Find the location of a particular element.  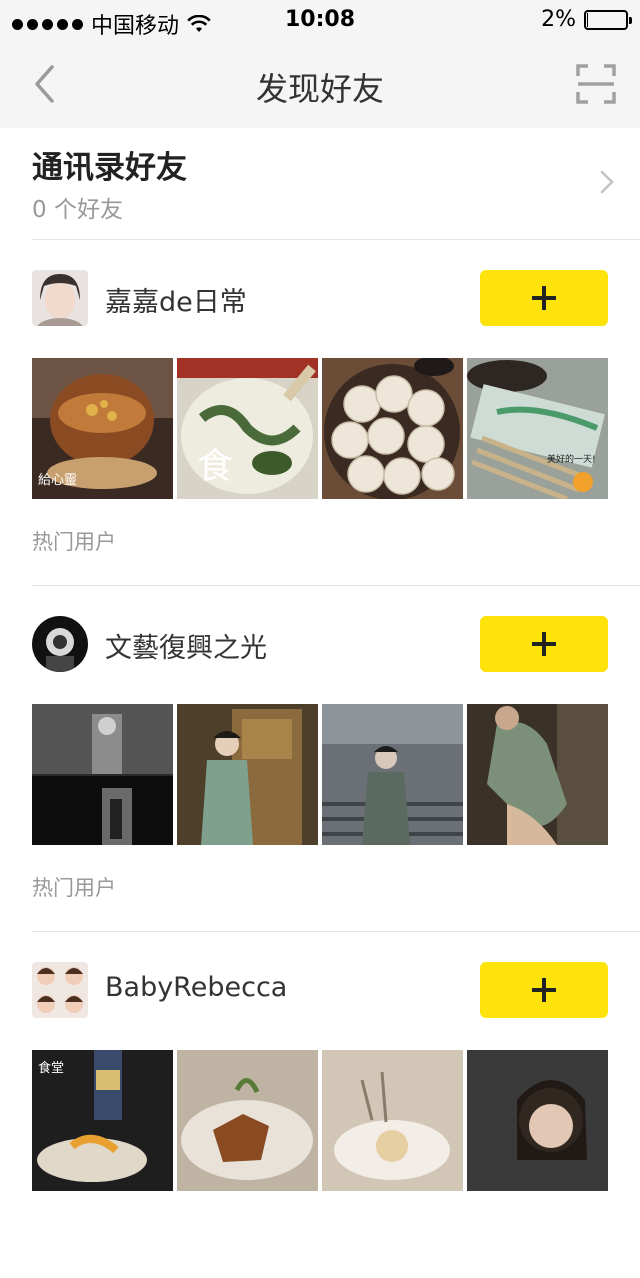

contacts-friends-row: 通讯录好友 0 个好友 is located at coordinates (336, 184).